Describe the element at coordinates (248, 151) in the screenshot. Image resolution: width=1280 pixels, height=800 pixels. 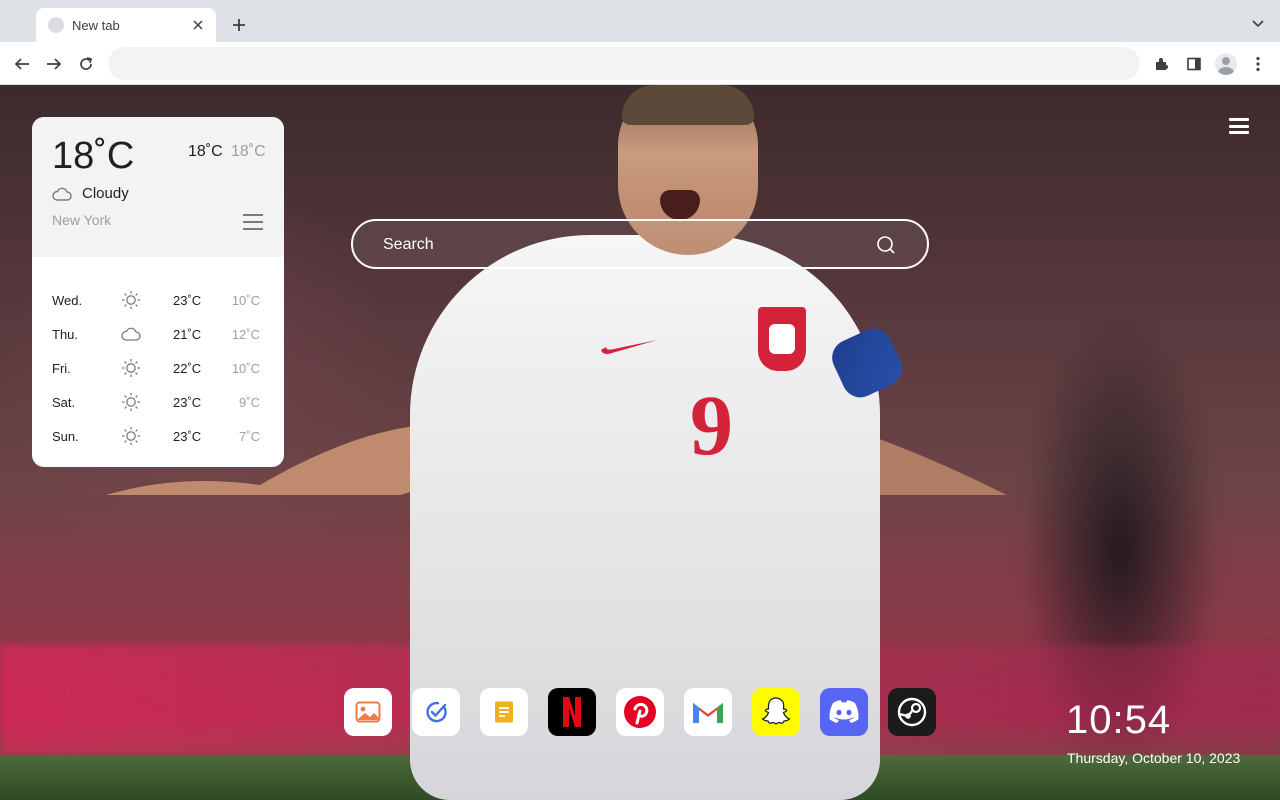
I see `today-low: 18˚C` at that location.